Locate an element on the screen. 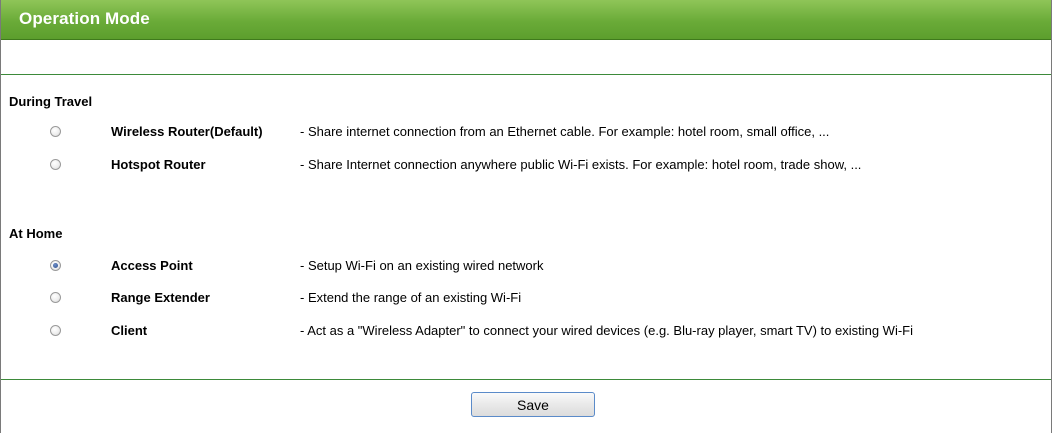 This screenshot has width=1054, height=433. radio-client is located at coordinates (55, 330).